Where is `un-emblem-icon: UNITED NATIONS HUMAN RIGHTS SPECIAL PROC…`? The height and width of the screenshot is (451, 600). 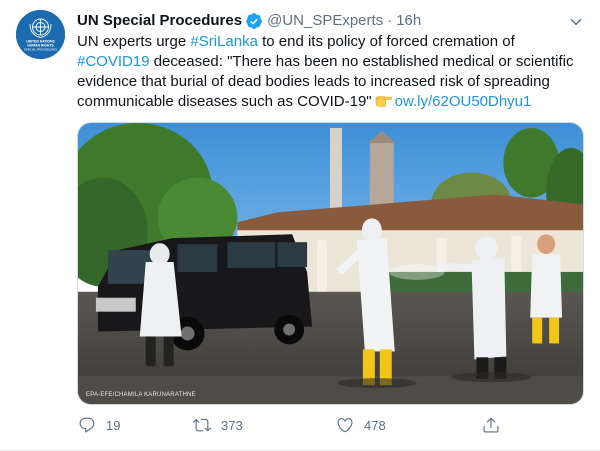
un-emblem-icon: UNITED NATIONS HUMAN RIGHTS SPECIAL PROC… is located at coordinates (40, 34).